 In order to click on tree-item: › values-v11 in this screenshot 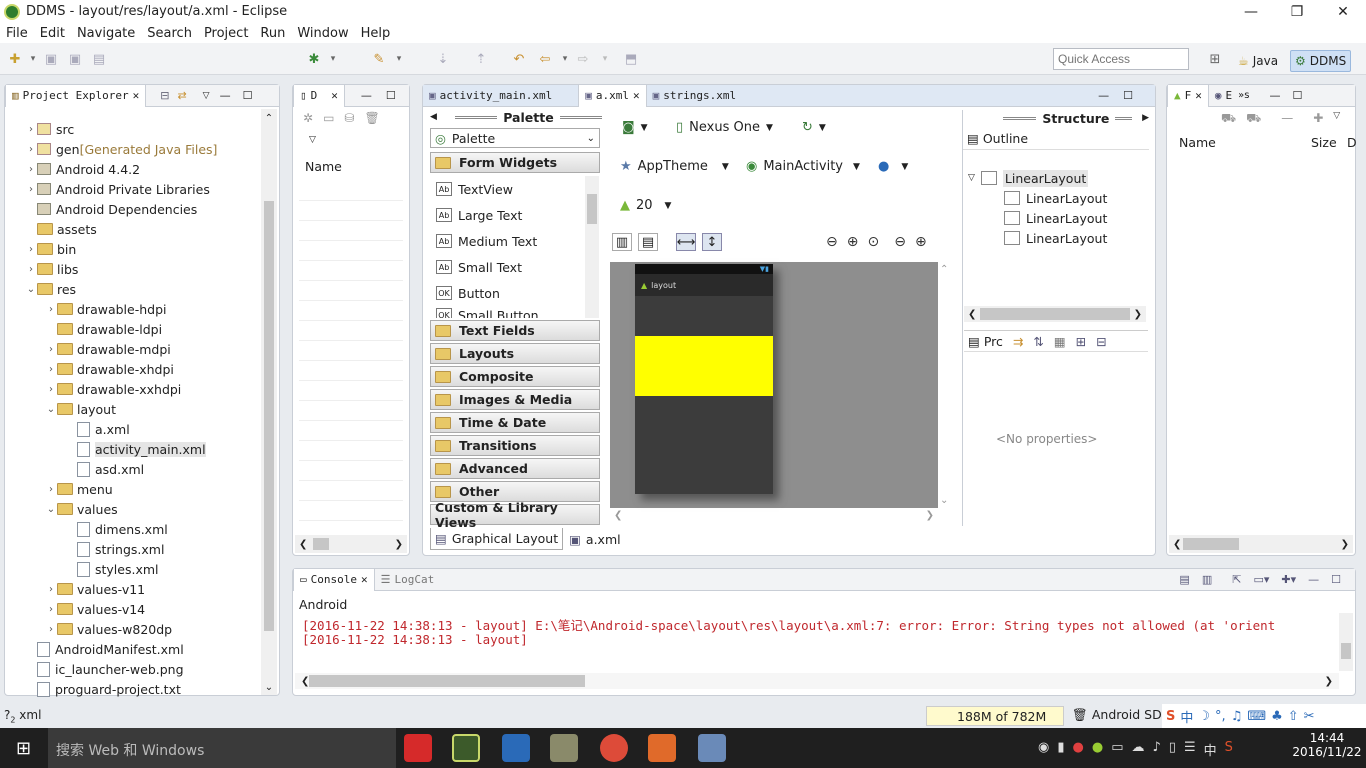, I will do `click(95, 589)`.